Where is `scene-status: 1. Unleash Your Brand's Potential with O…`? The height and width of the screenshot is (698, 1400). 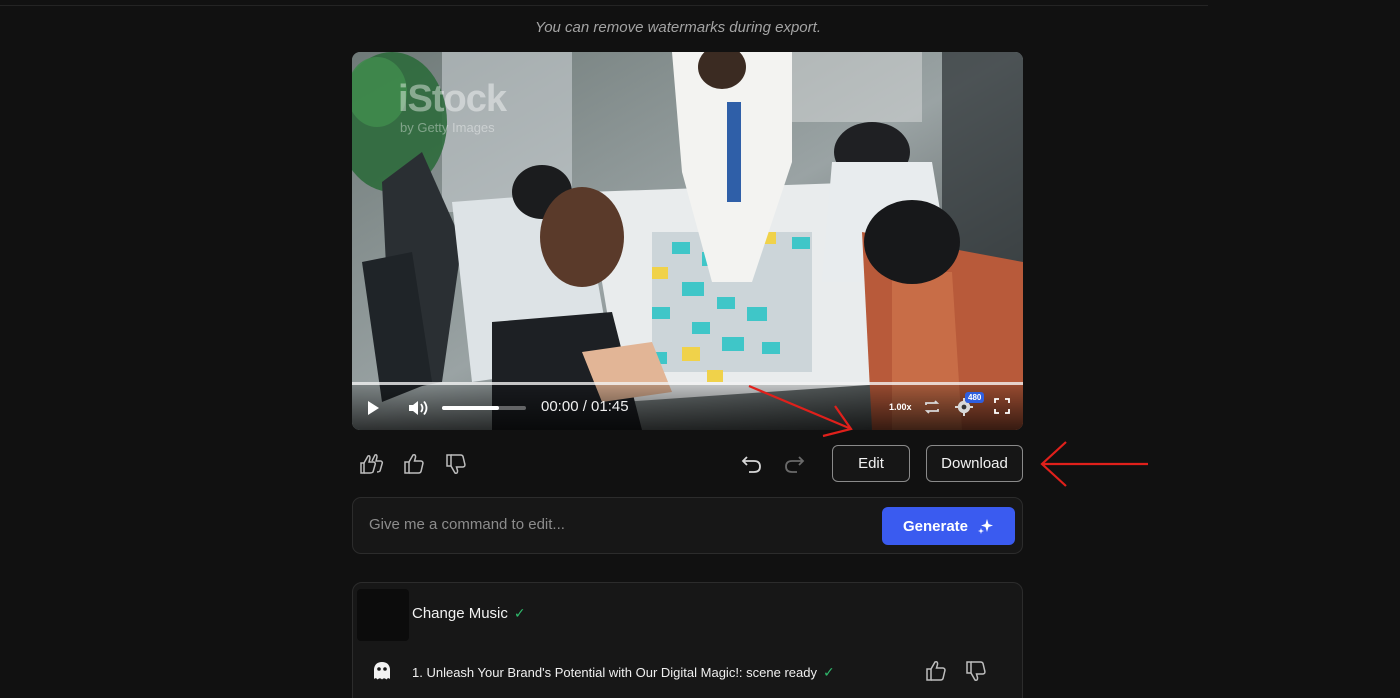
scene-status: 1. Unleash Your Brand's Potential with O… is located at coordinates (623, 672).